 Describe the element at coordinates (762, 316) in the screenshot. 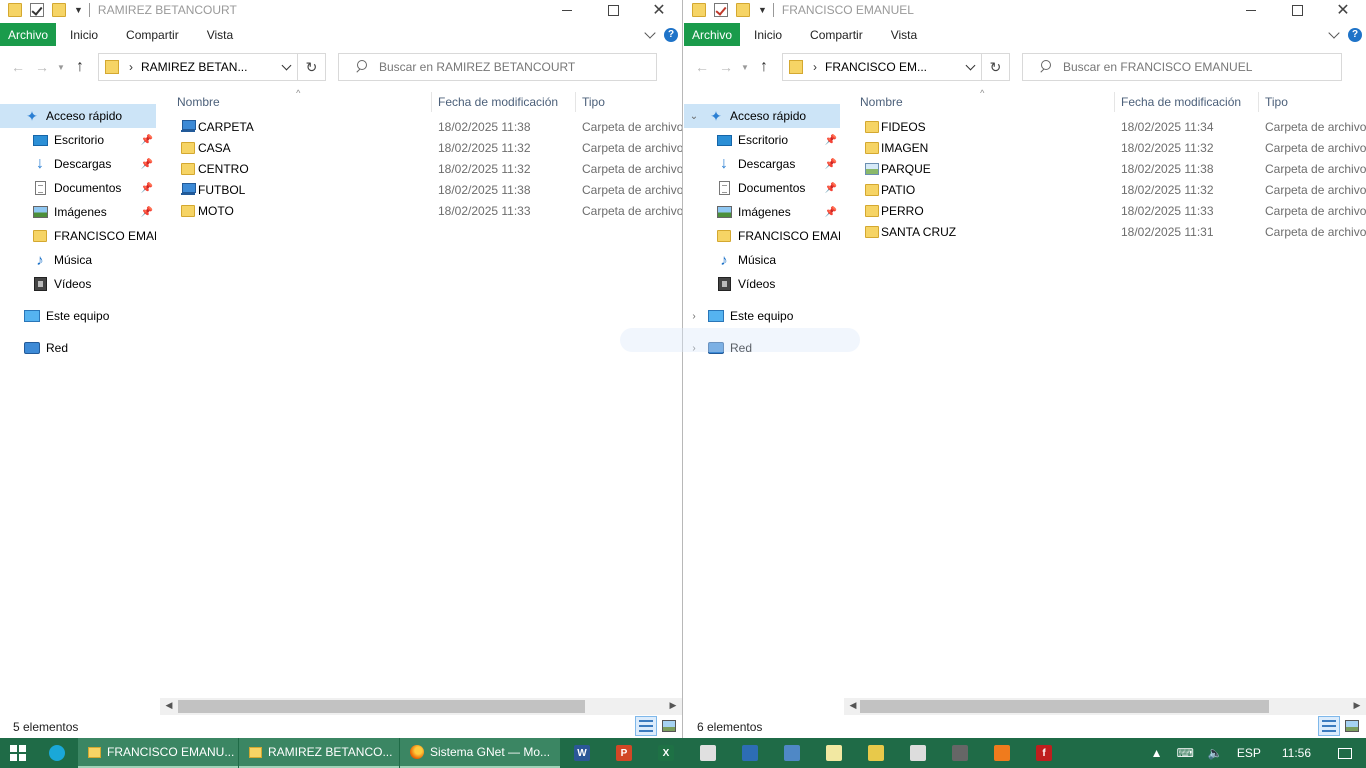

I see `nav-este-equipo: › Este equipo` at that location.